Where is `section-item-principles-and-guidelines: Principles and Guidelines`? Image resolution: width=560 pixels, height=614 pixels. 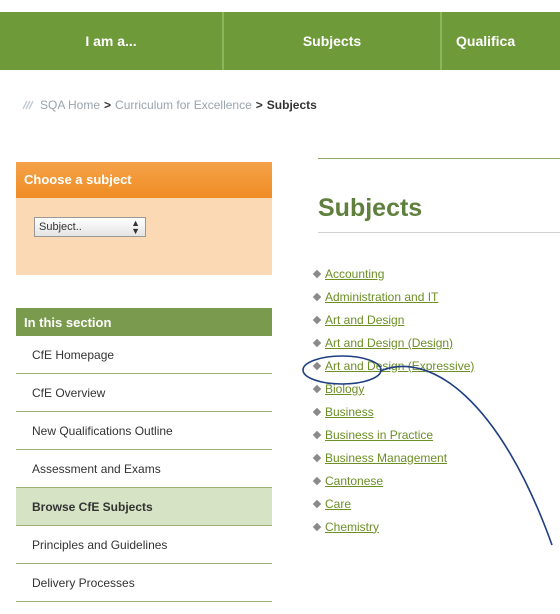 section-item-principles-and-guidelines: Principles and Guidelines is located at coordinates (144, 545).